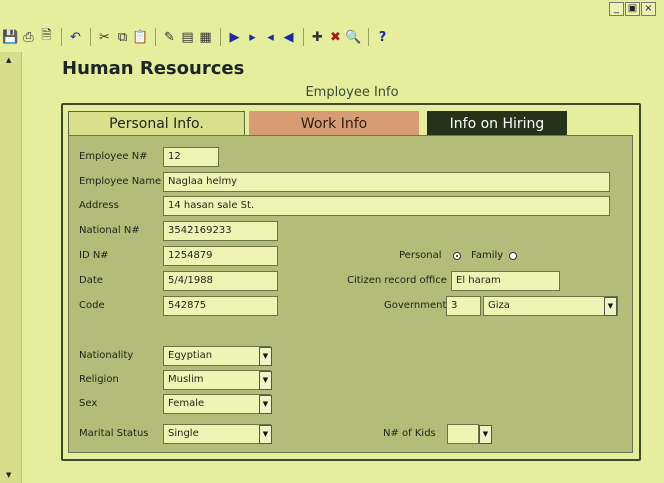 This screenshot has height=483, width=664. I want to click on last-record-icon: ▶, so click(234, 37).